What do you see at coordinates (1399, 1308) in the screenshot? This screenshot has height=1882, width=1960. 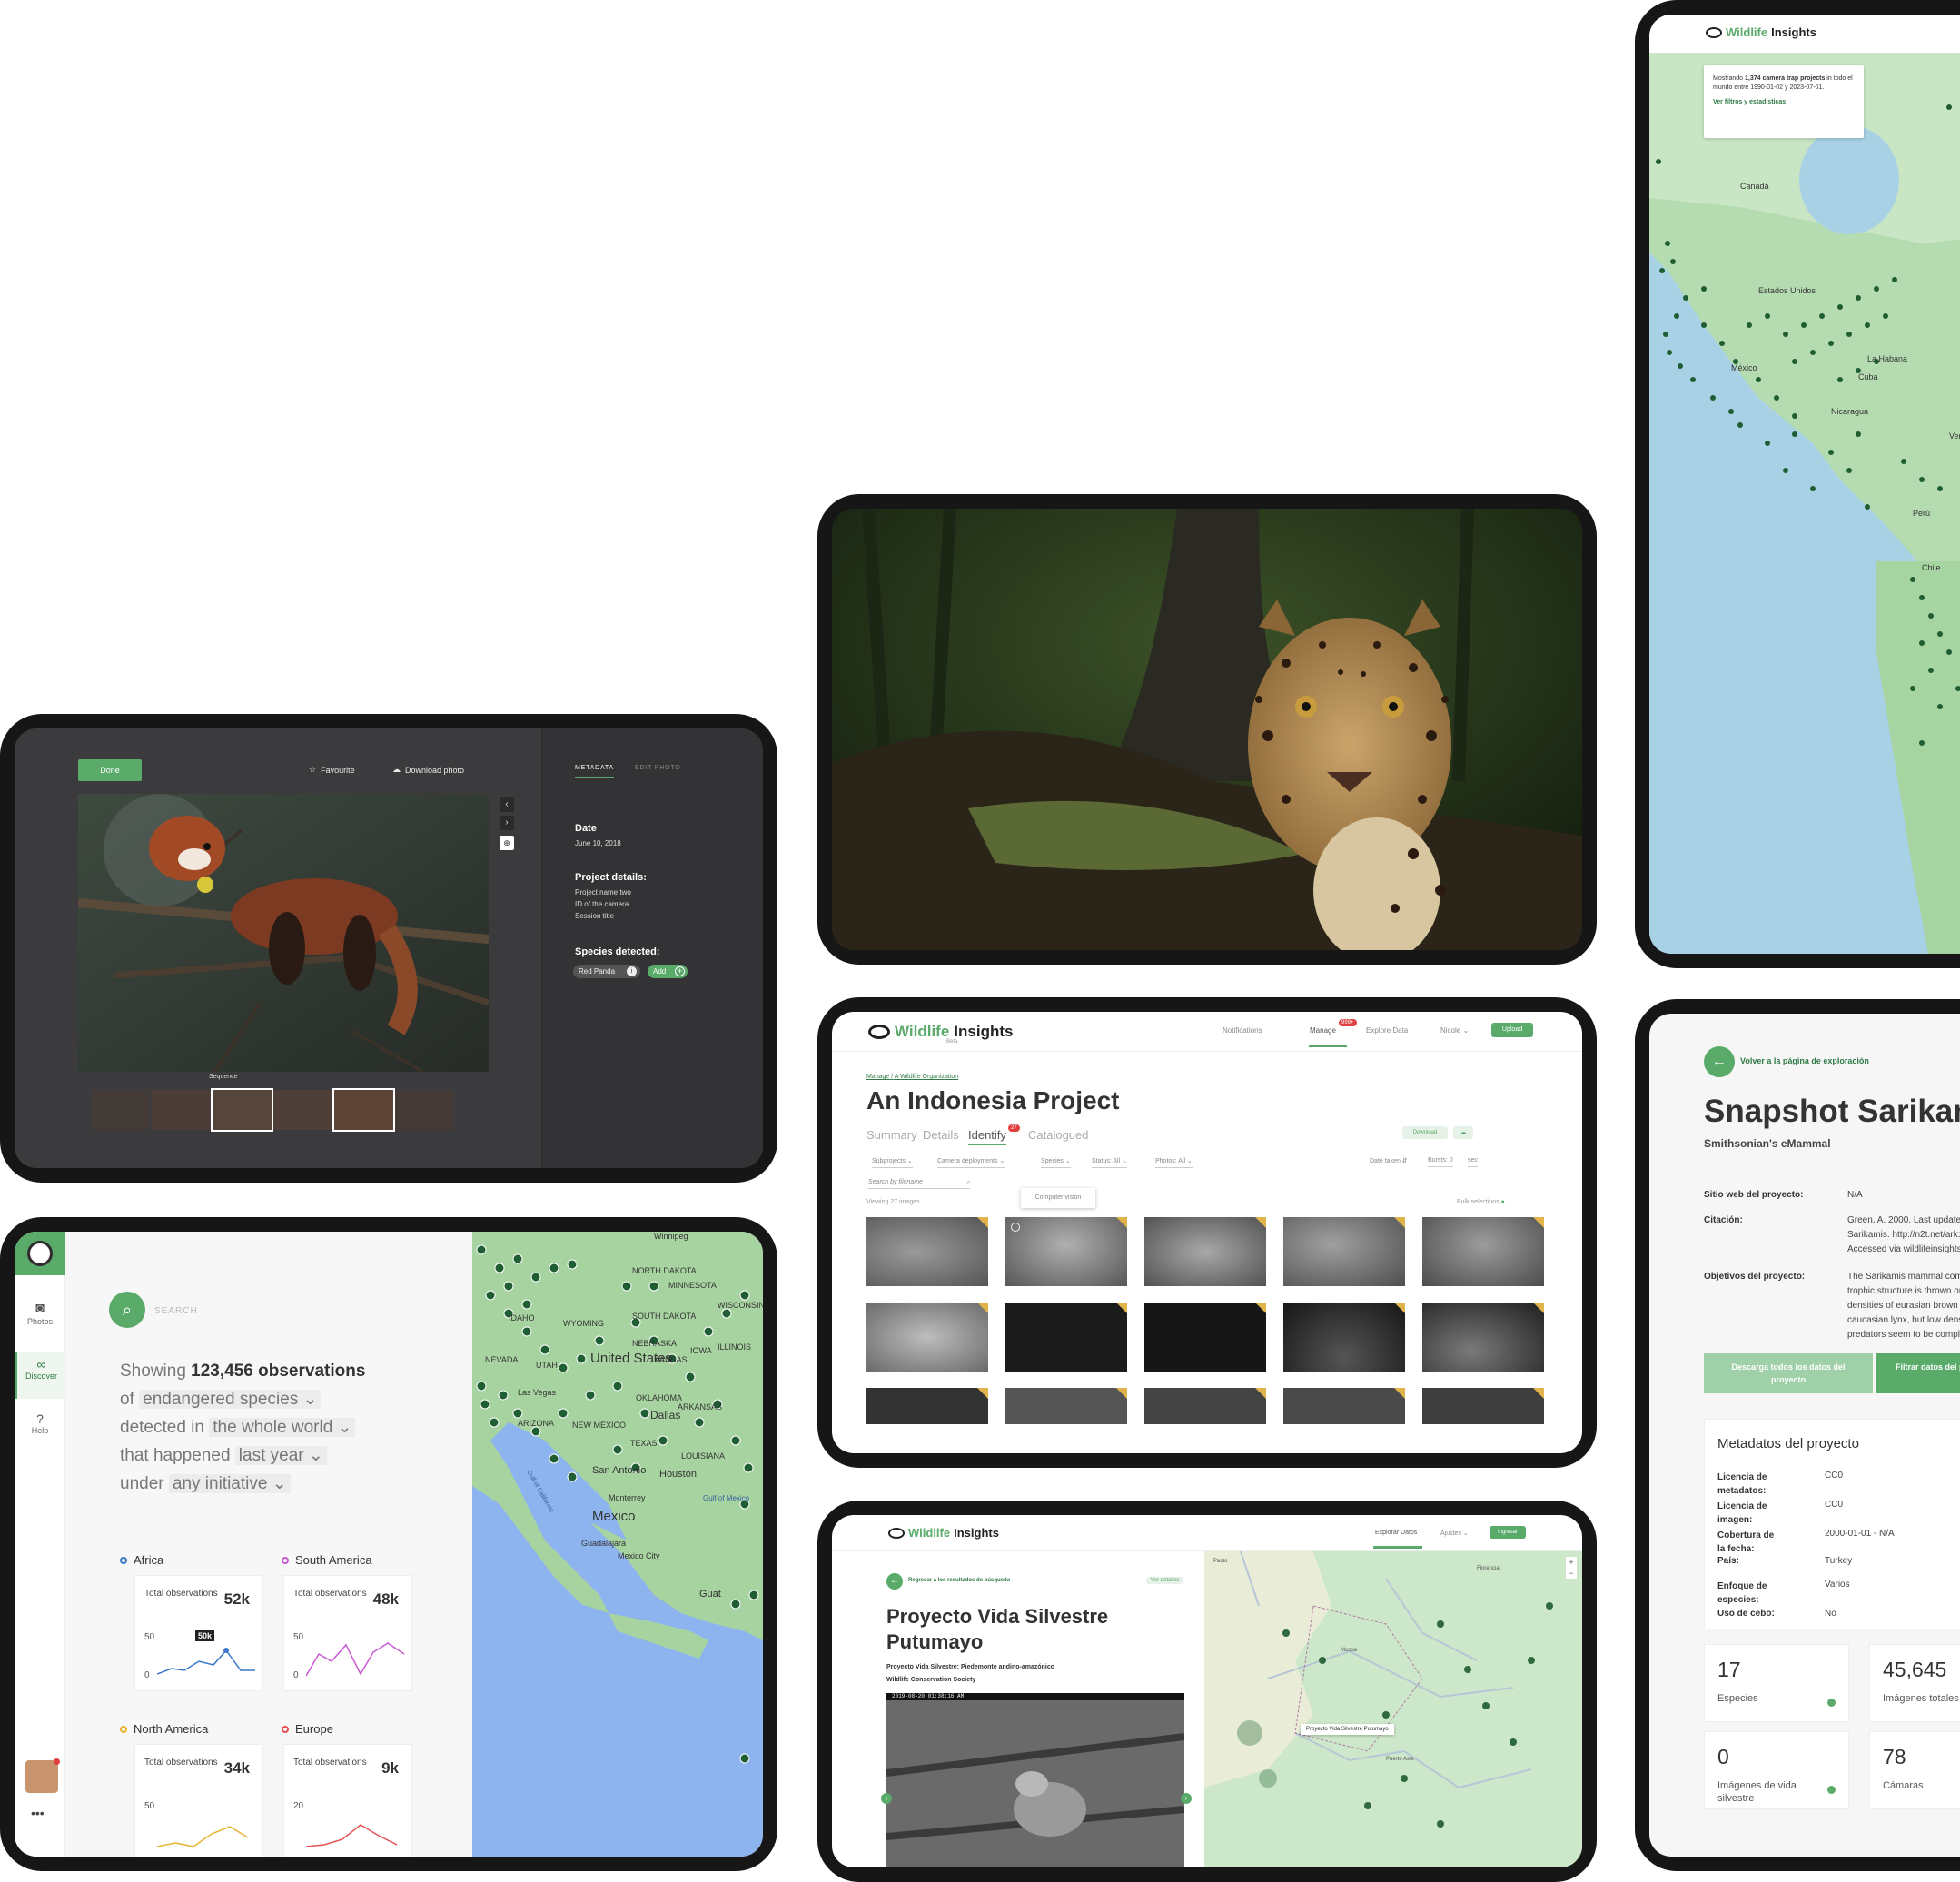 I see `flag-icon` at bounding box center [1399, 1308].